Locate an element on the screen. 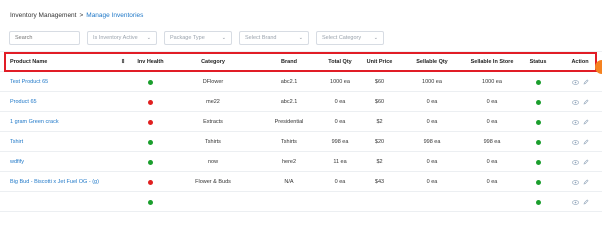 The width and height of the screenshot is (602, 240). product-name-cell: Test Product 65 is located at coordinates (69, 82).